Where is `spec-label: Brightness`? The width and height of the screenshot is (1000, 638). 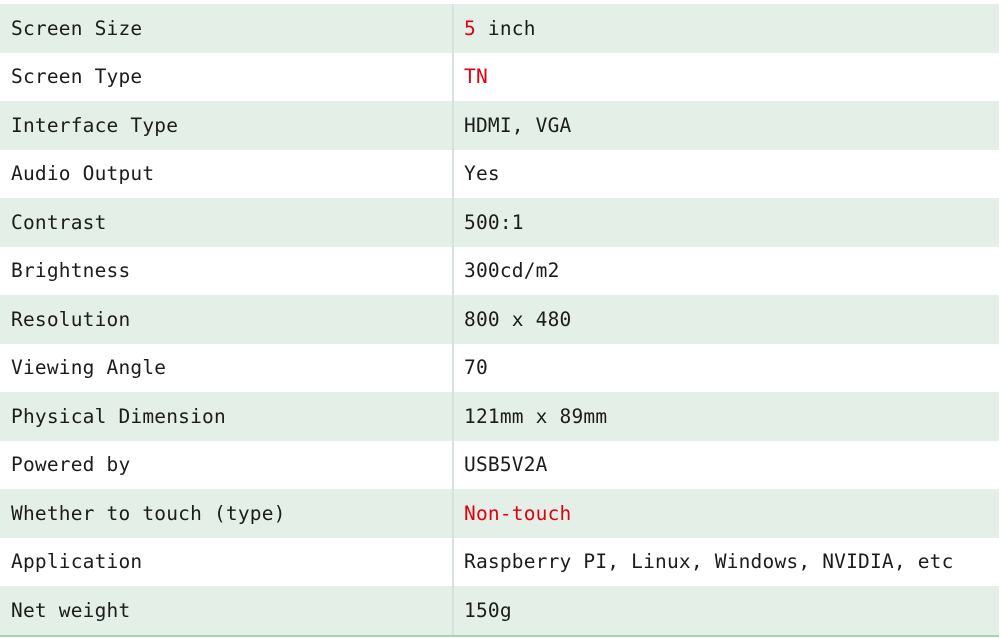 spec-label: Brightness is located at coordinates (227, 270).